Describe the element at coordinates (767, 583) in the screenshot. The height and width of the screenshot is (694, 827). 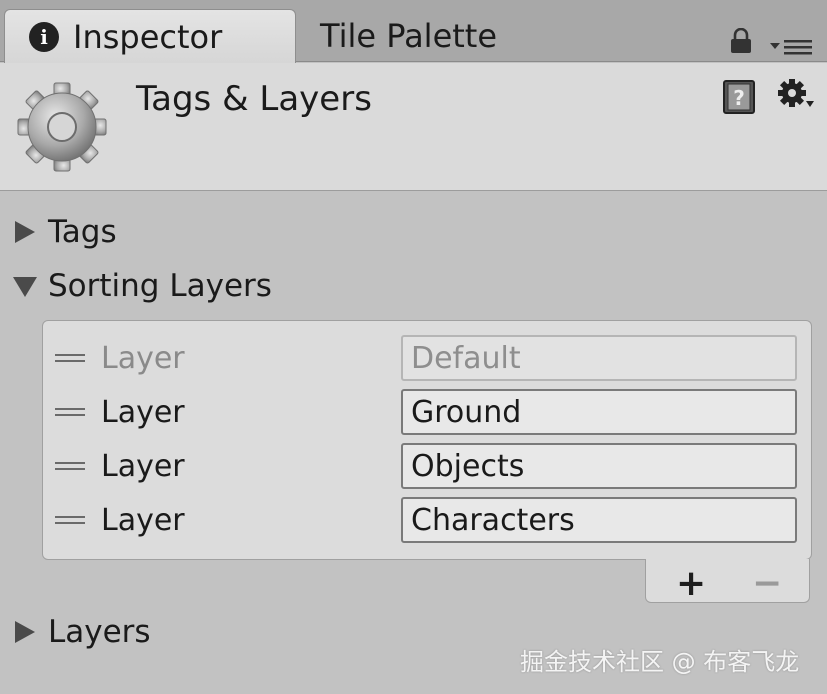
I see `remove-layer-button: −` at that location.